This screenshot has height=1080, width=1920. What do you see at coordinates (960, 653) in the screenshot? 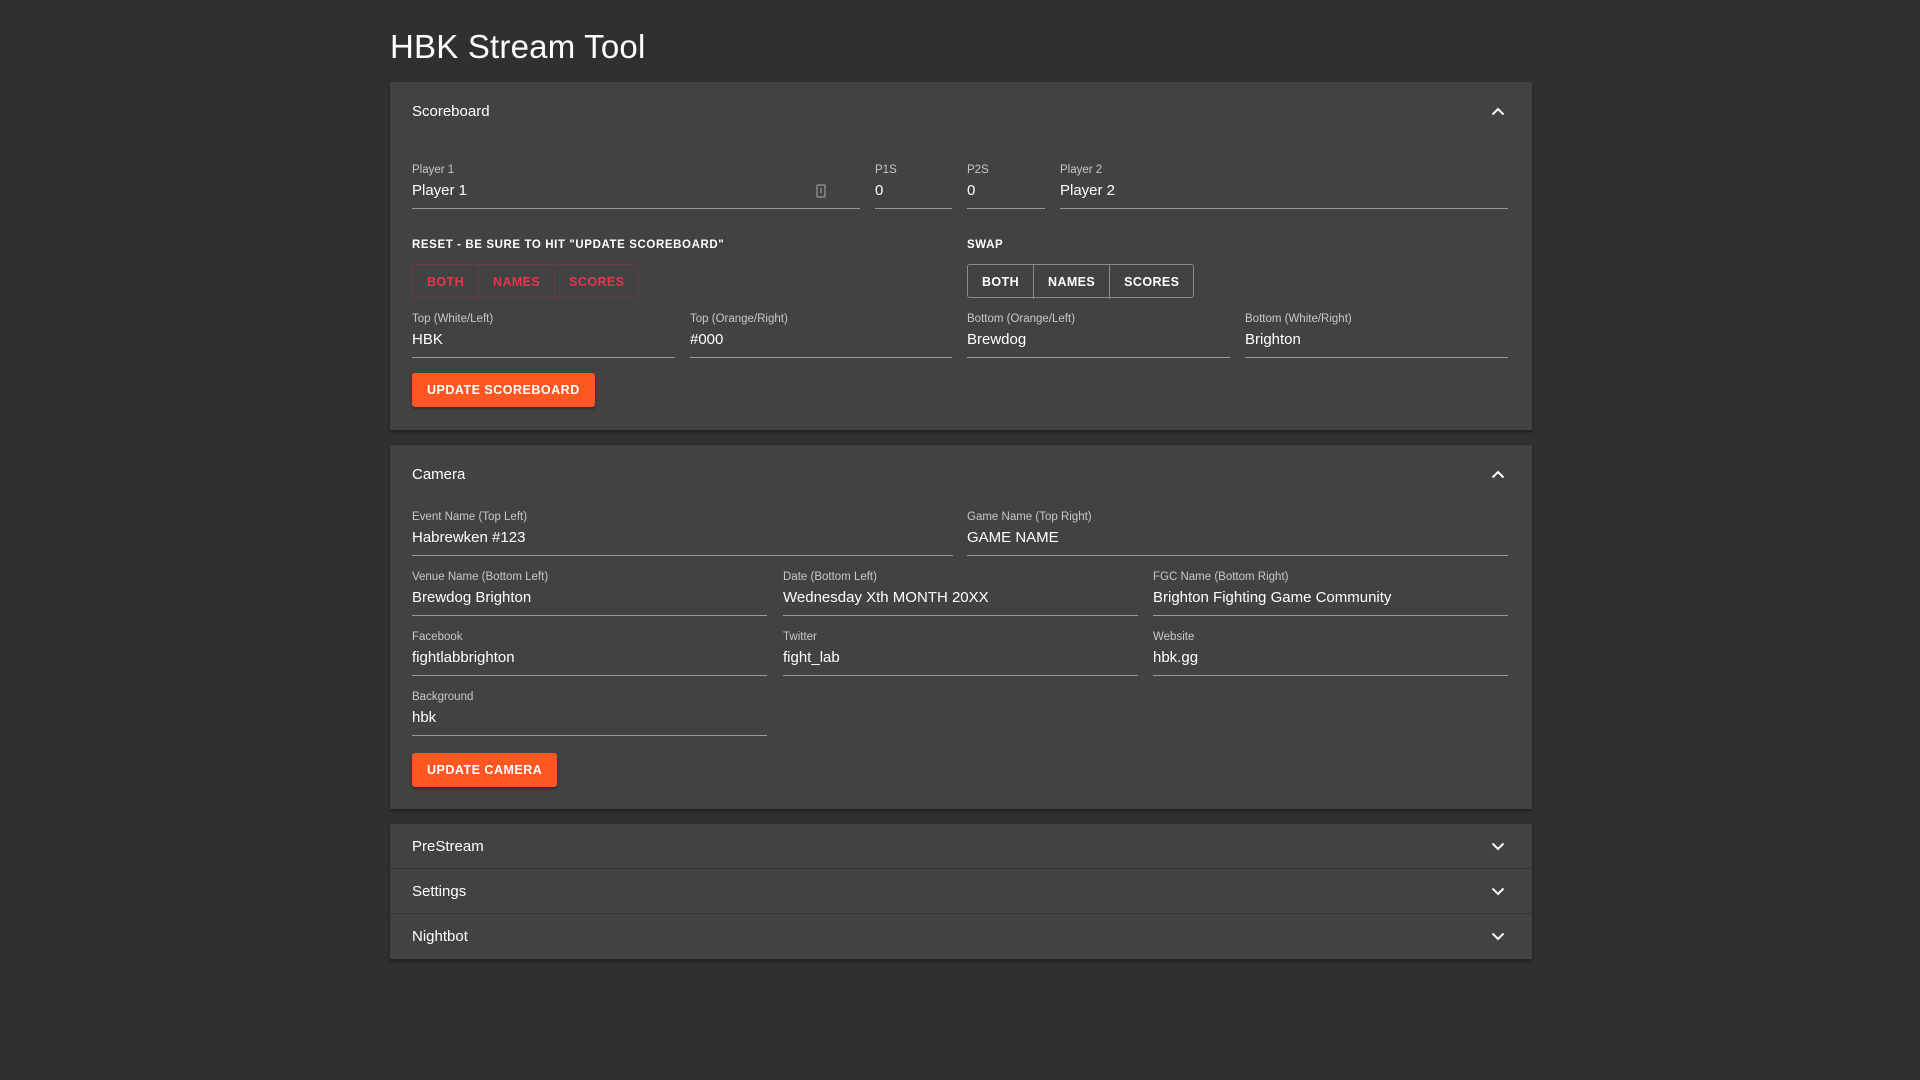
I see `twitter-field: Twitter fight_lab` at bounding box center [960, 653].